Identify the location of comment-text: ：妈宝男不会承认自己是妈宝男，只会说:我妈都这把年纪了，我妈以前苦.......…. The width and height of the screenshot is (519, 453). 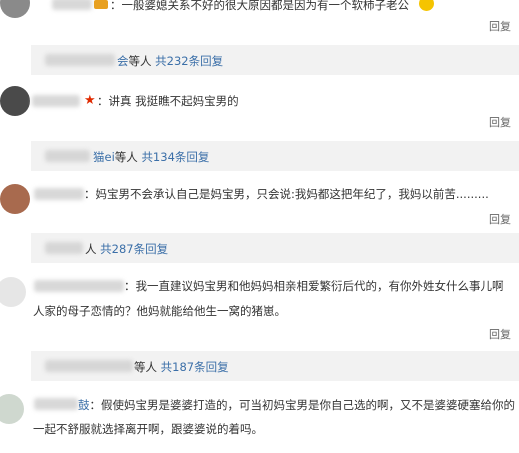
(286, 194).